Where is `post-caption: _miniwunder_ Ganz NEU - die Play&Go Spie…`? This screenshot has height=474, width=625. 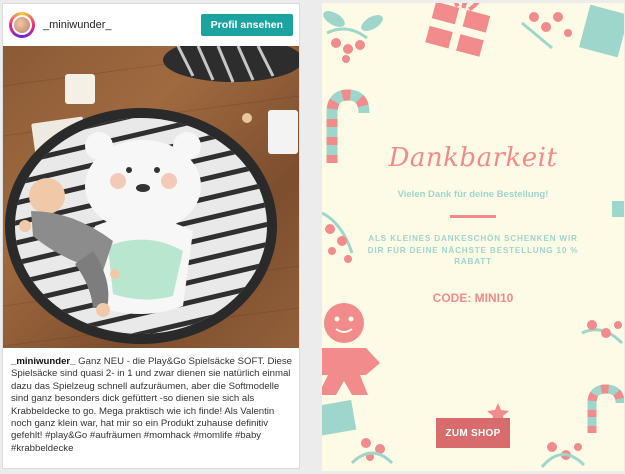
post-caption: _miniwunder_ Ganz NEU - die Play&Go Spie… is located at coordinates (152, 405).